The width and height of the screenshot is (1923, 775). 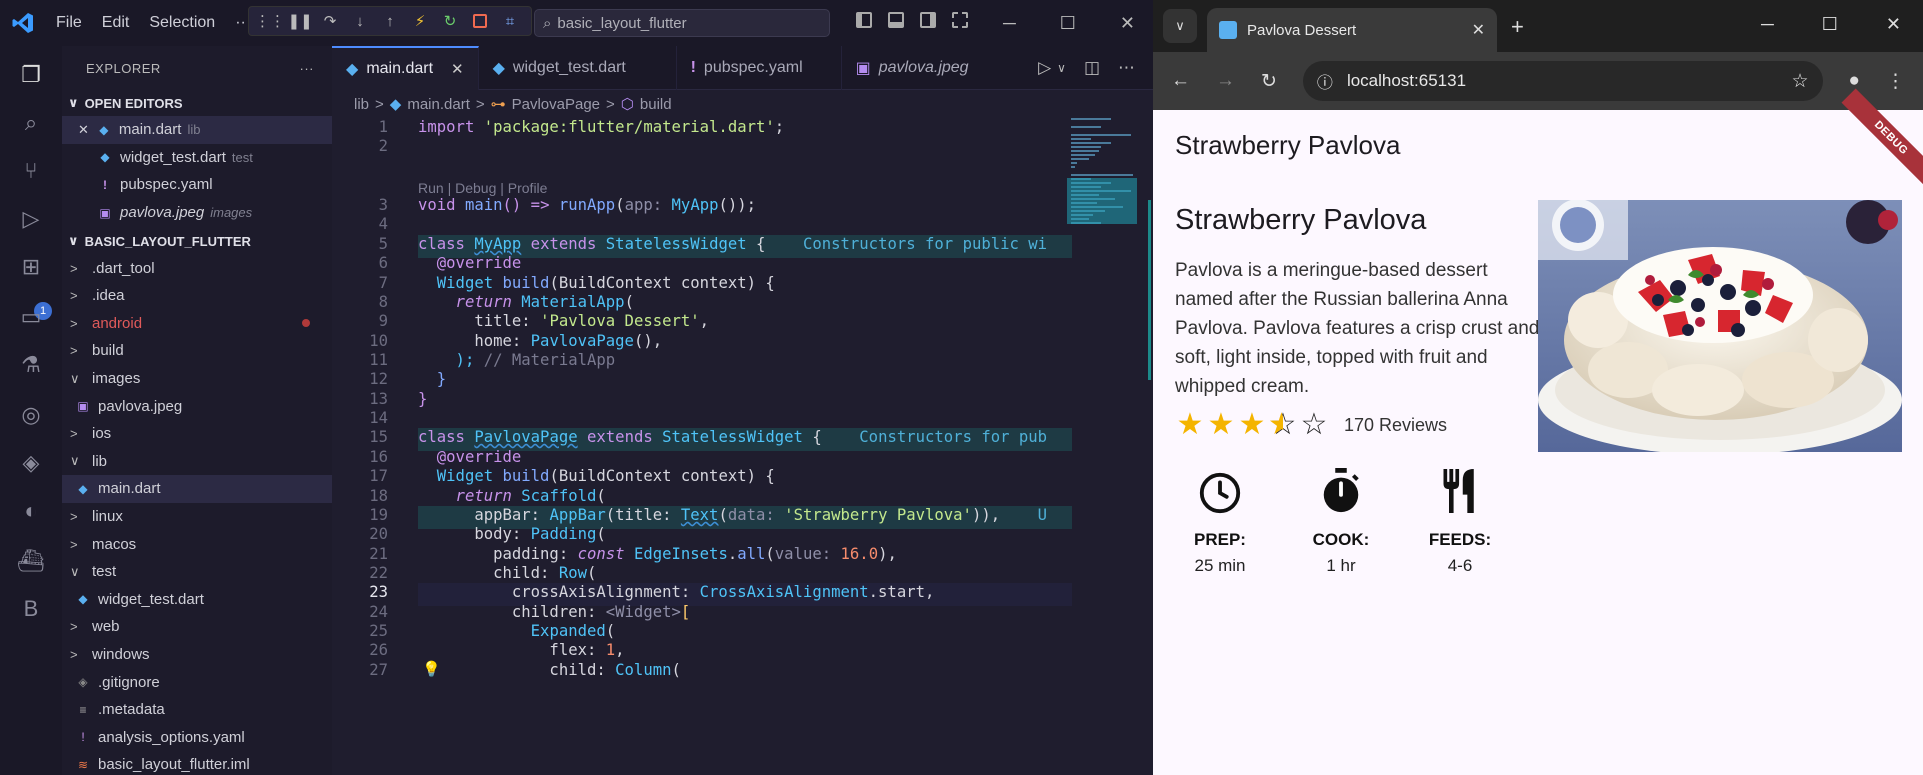 What do you see at coordinates (197, 600) in the screenshot?
I see `tree-item: ◆ widget_test.dart` at bounding box center [197, 600].